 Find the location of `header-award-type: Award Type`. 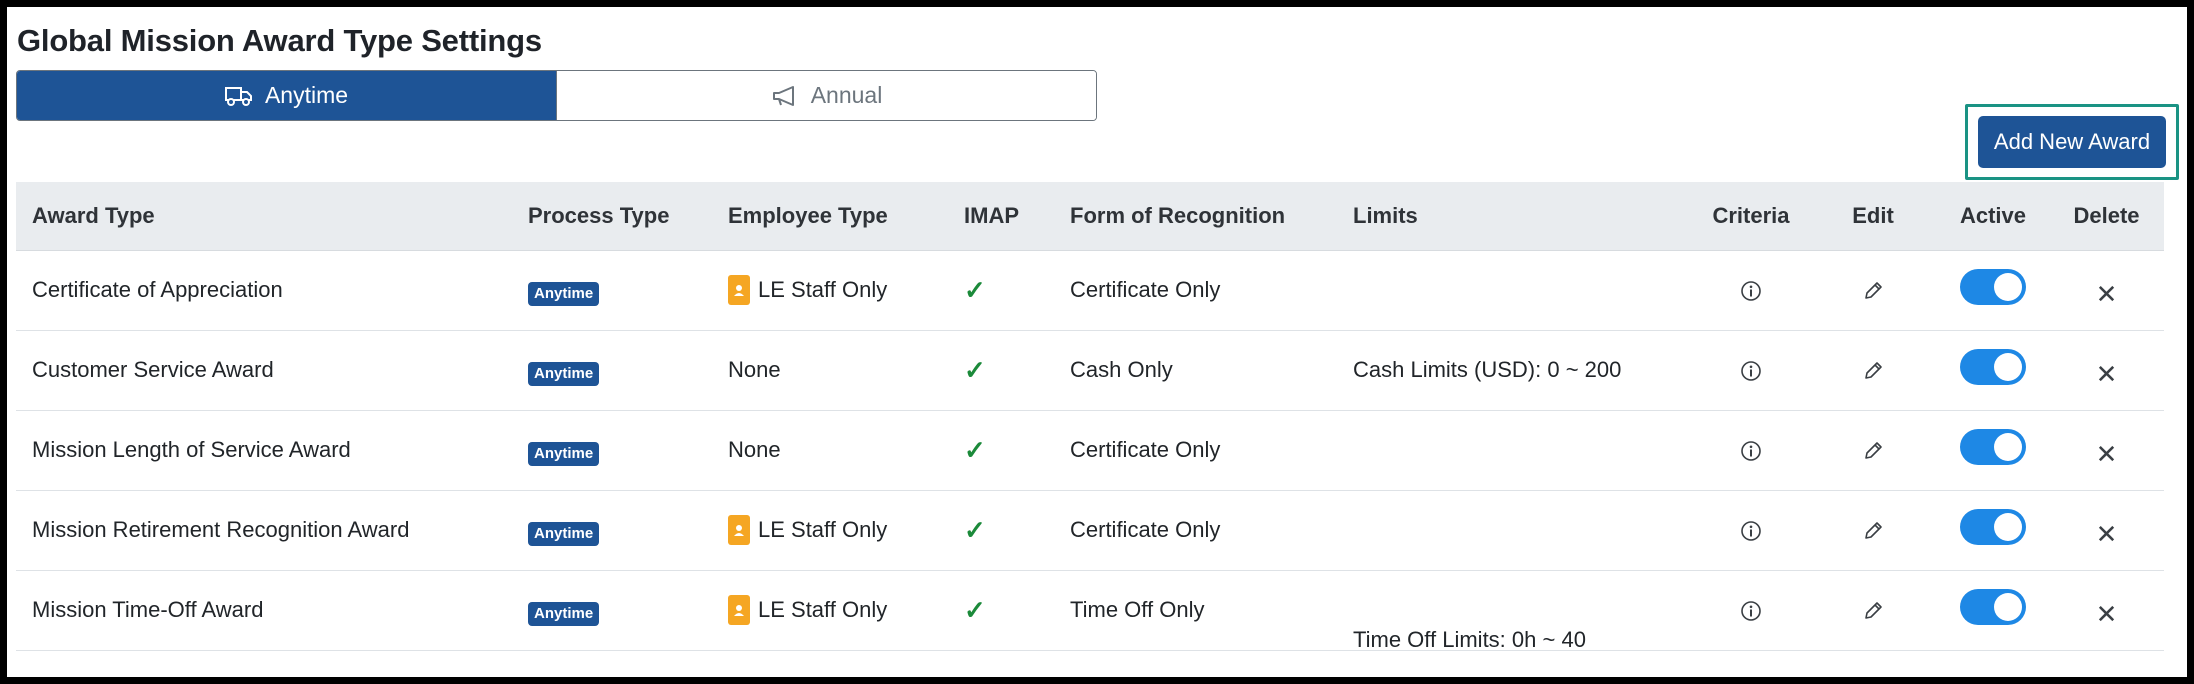

header-award-type: Award Type is located at coordinates (264, 216).